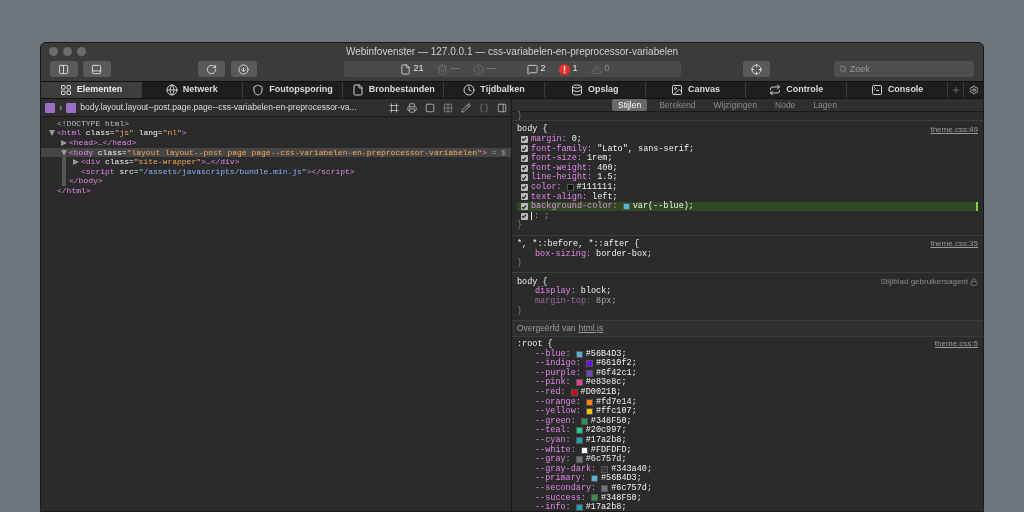 This screenshot has height=512, width=1024. I want to click on rule-closing-brace: }, so click(520, 116).